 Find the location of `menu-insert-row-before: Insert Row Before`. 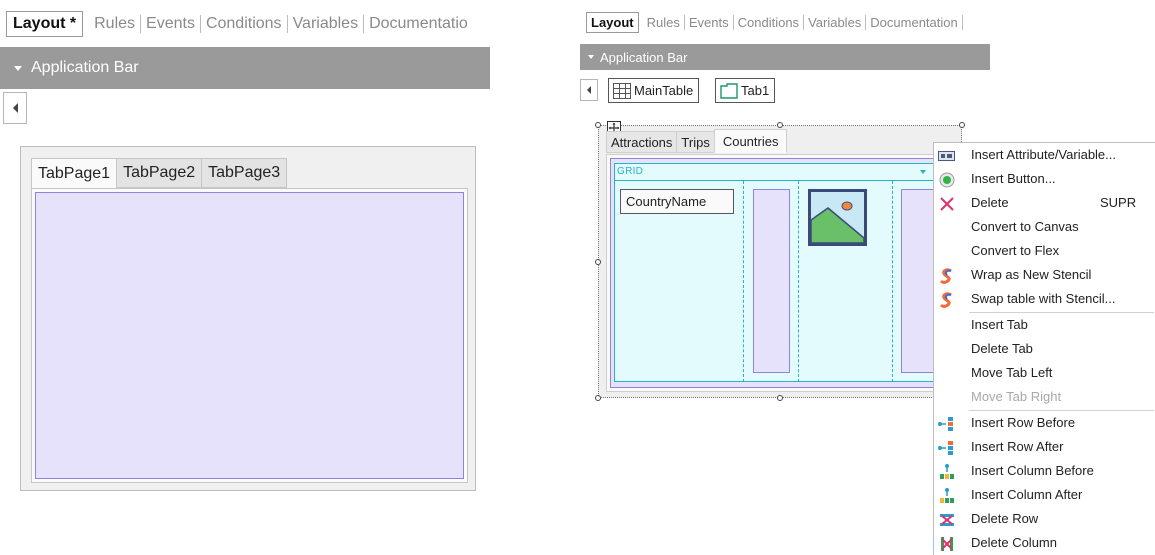

menu-insert-row-before: Insert Row Before is located at coordinates (1044, 423).